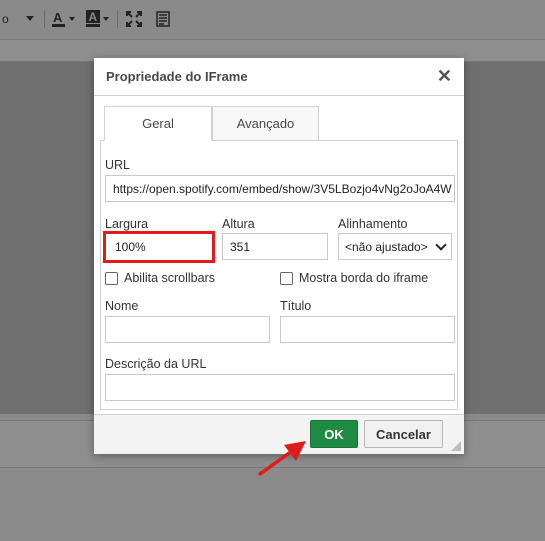  I want to click on long-description-input, so click(280, 387).